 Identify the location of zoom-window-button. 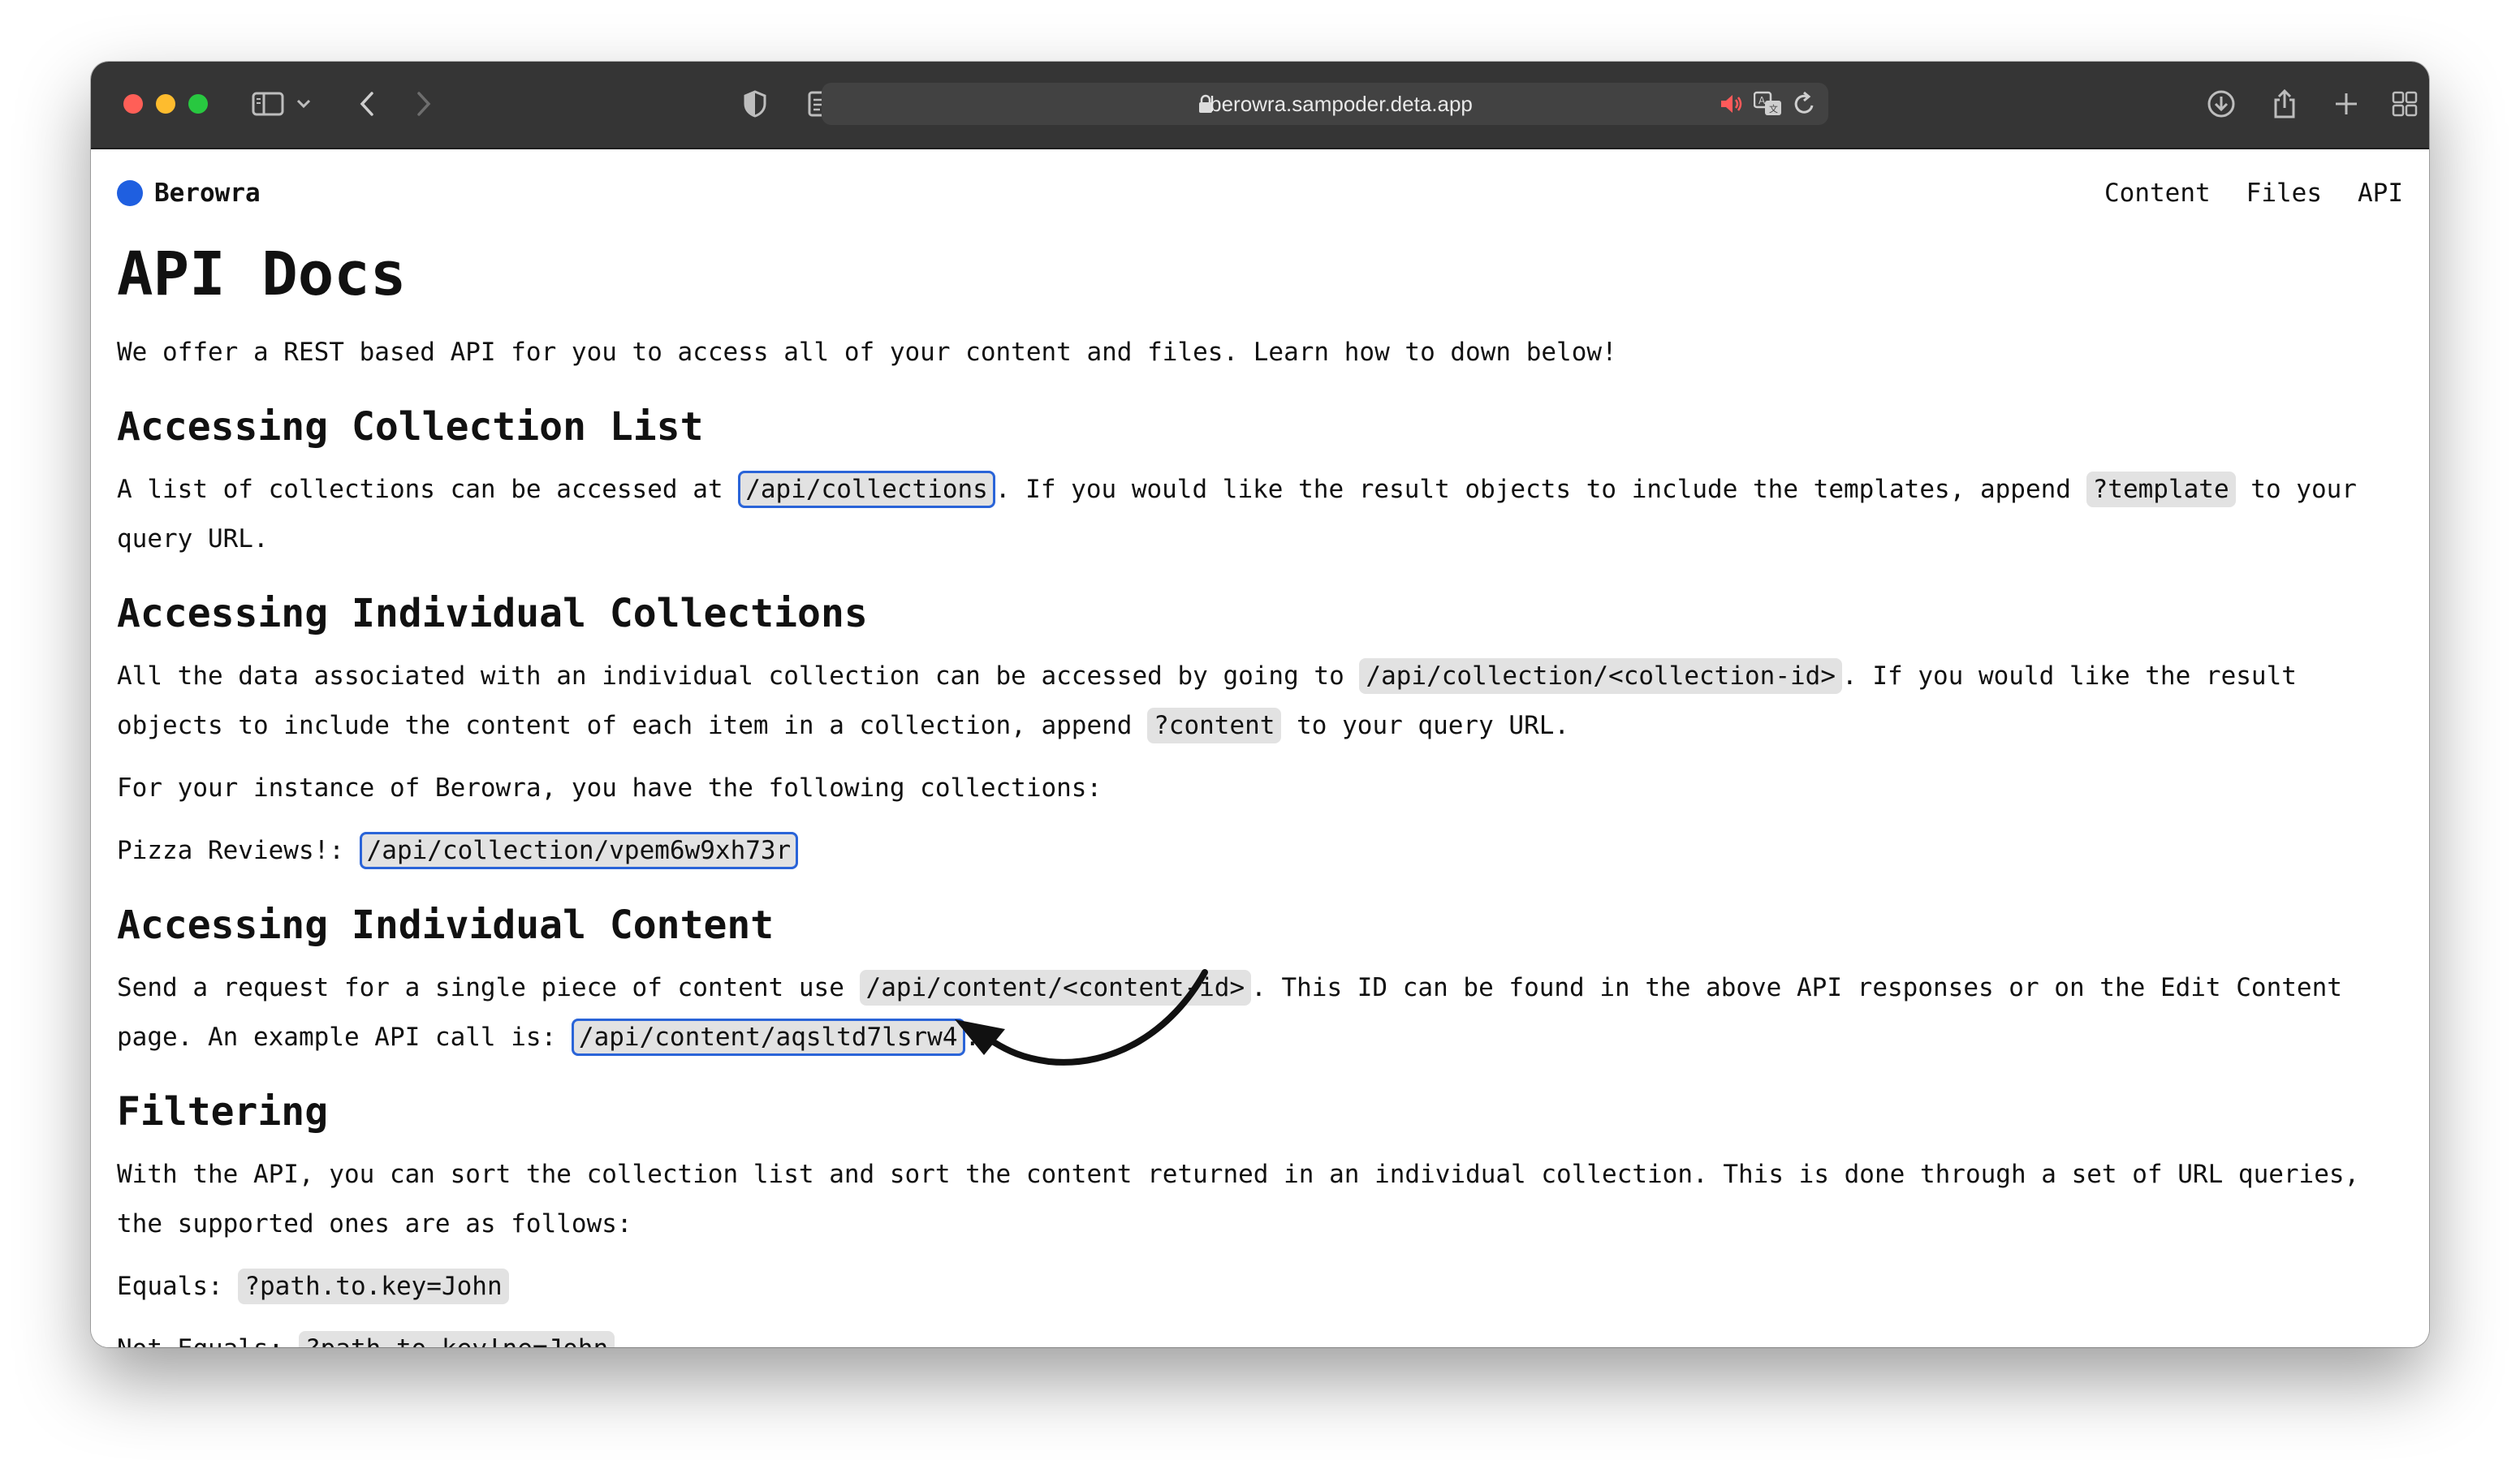
(198, 104).